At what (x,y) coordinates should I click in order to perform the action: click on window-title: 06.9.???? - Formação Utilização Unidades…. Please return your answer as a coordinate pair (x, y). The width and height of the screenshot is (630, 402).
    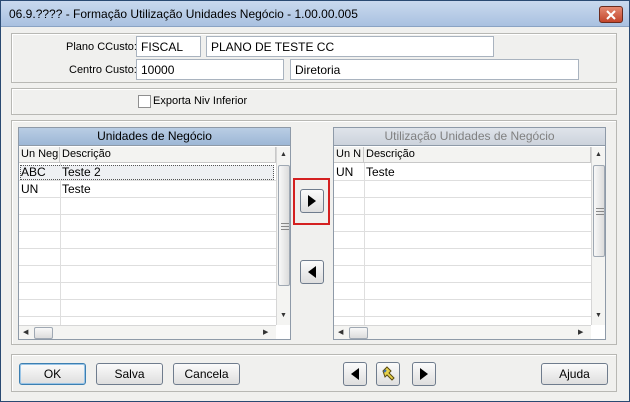
    Looking at the image, I should click on (183, 14).